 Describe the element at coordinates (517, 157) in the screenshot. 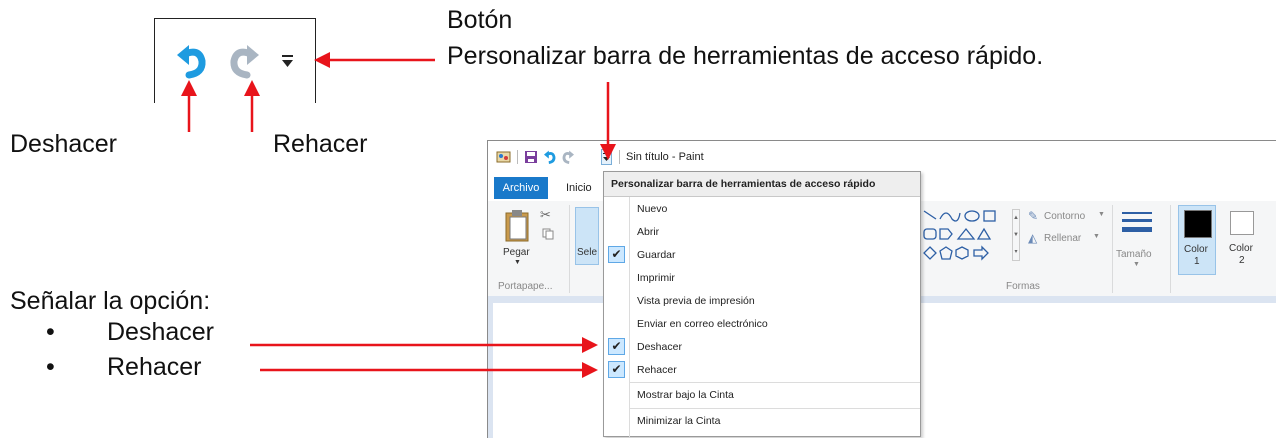

I see `titlebar-divider` at that location.